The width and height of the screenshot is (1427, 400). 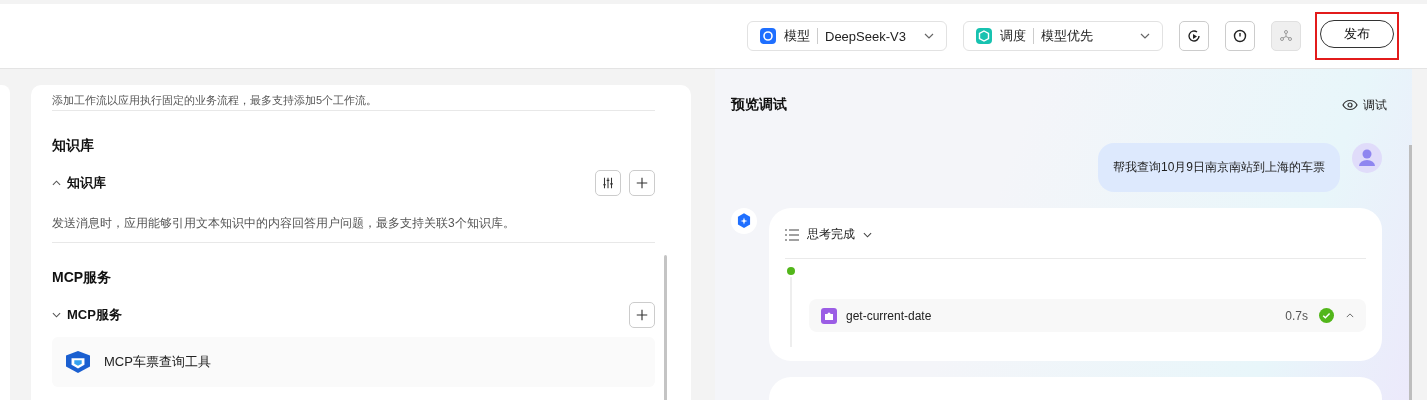 I want to click on list-icon, so click(x=792, y=234).